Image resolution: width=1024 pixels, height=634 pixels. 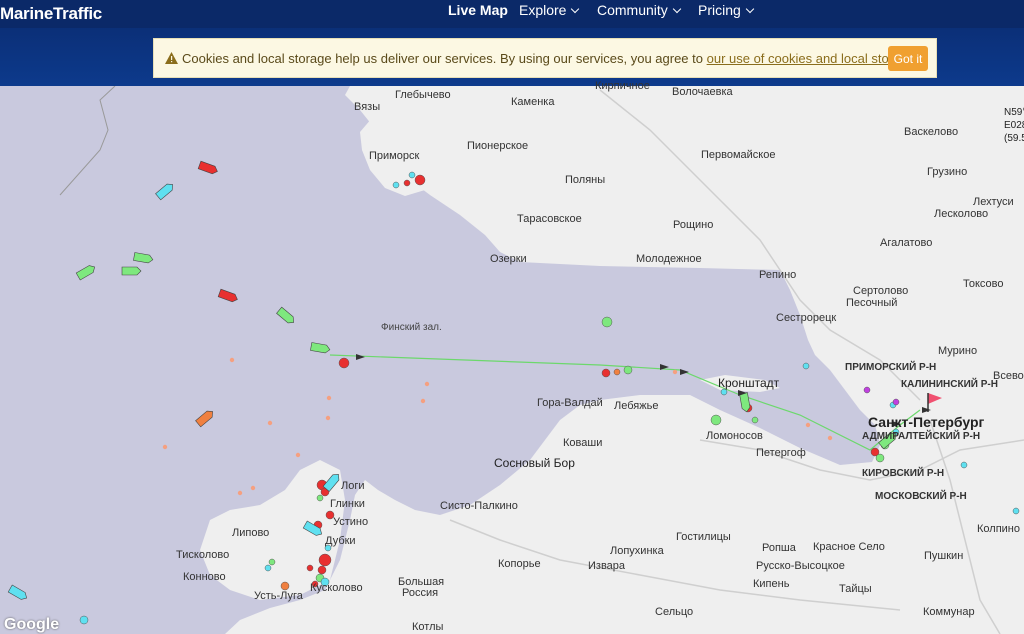 What do you see at coordinates (800, 566) in the screenshot?
I see `place-label: Русско-Высоцкое` at bounding box center [800, 566].